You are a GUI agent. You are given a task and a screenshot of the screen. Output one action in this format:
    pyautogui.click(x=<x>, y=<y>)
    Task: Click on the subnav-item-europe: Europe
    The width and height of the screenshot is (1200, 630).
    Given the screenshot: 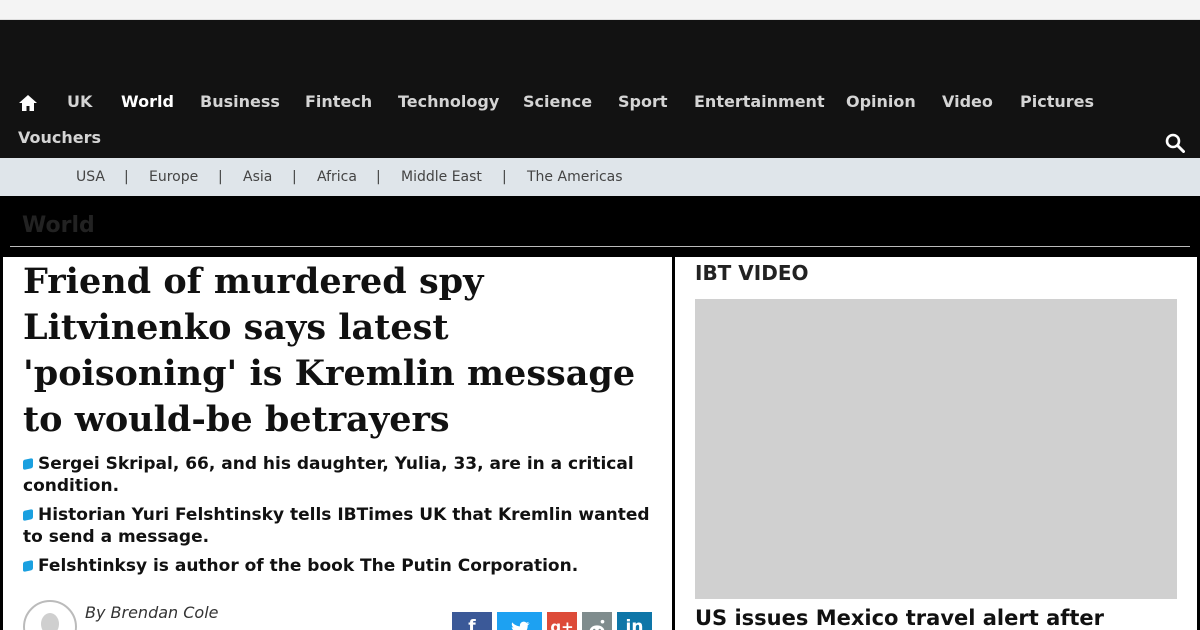 What is the action you would take?
    pyautogui.click(x=173, y=177)
    